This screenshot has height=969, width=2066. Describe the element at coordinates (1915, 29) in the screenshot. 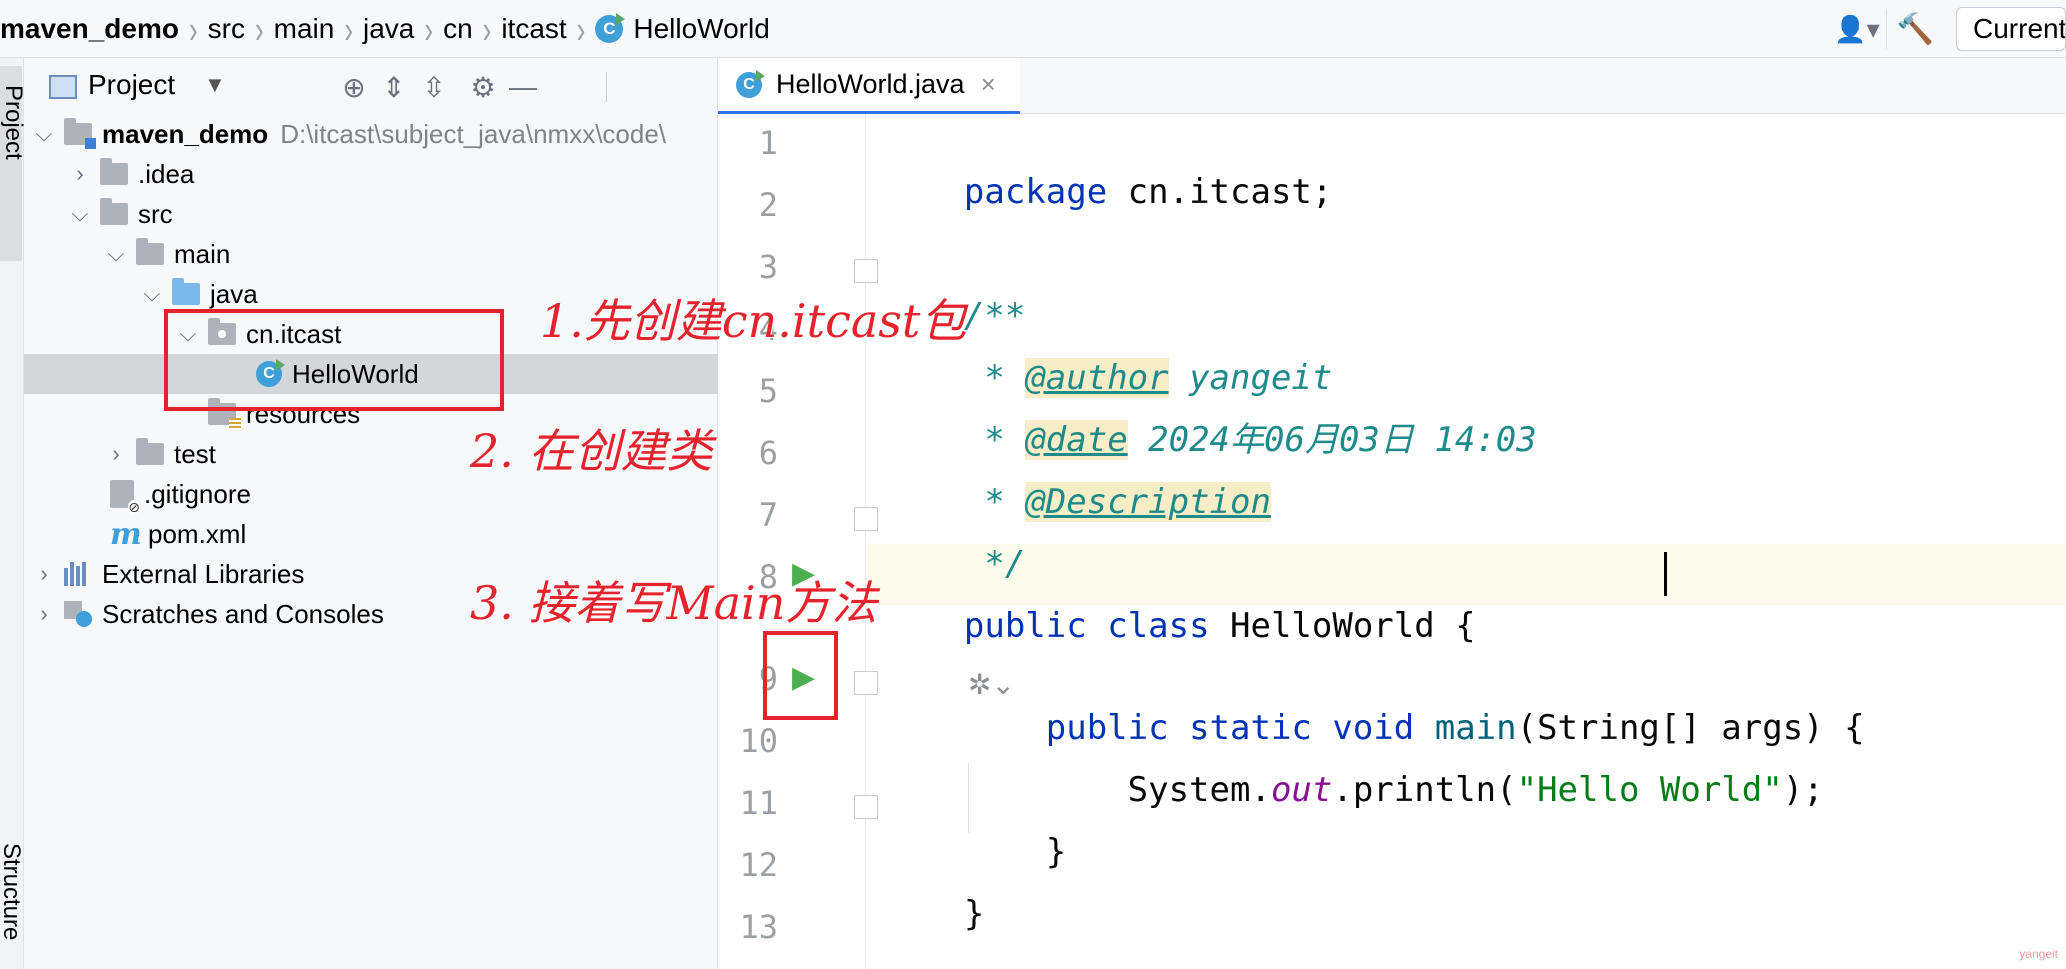

I see `hammer-icon: 🔨` at that location.